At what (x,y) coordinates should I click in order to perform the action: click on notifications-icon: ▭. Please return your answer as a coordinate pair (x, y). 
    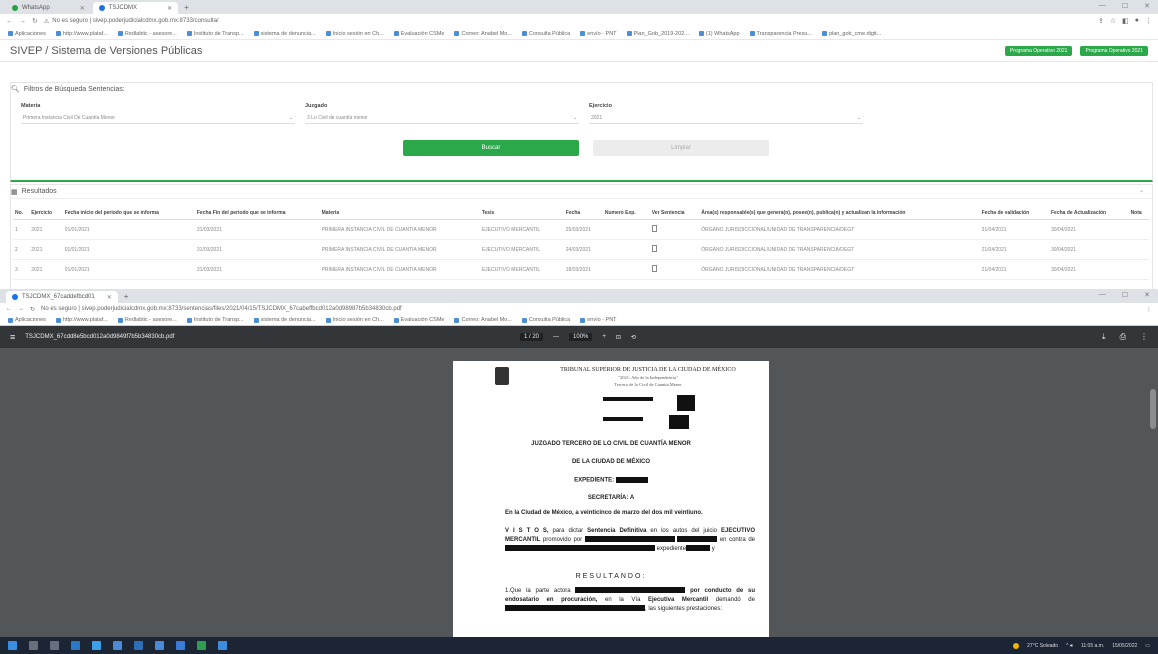
    Looking at the image, I should click on (1147, 646).